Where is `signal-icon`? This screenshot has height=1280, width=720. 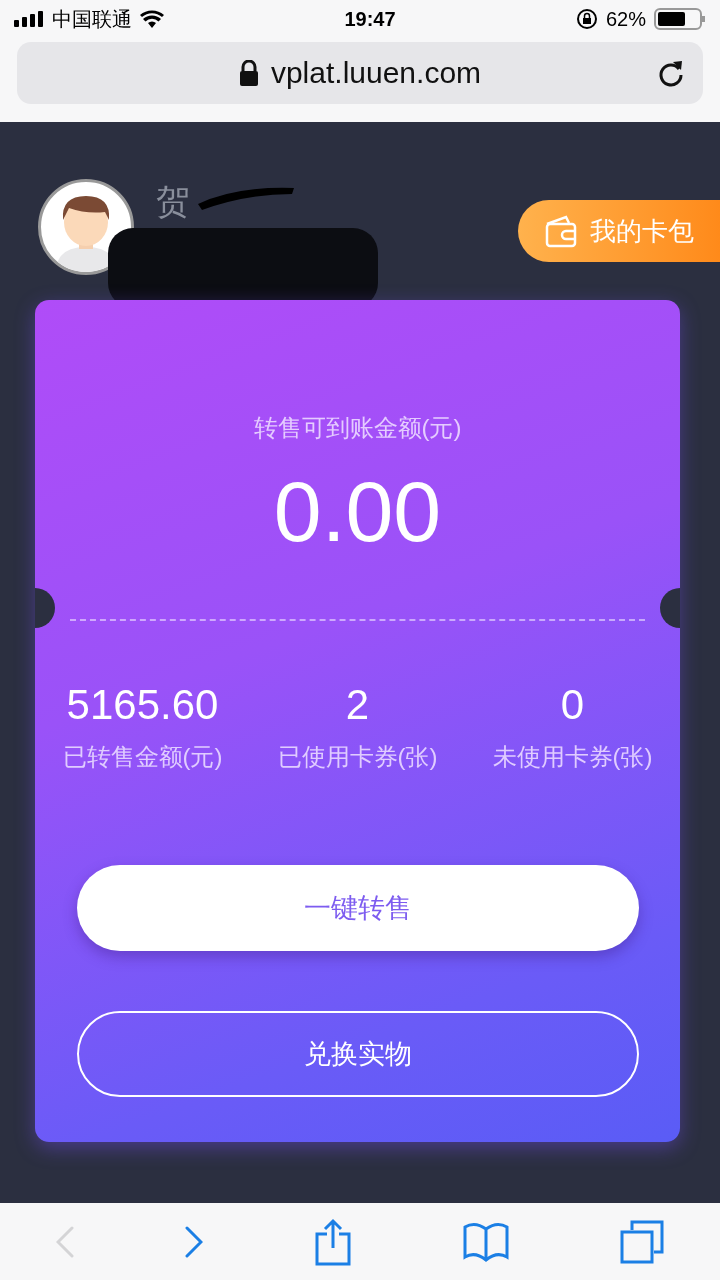 signal-icon is located at coordinates (29, 19).